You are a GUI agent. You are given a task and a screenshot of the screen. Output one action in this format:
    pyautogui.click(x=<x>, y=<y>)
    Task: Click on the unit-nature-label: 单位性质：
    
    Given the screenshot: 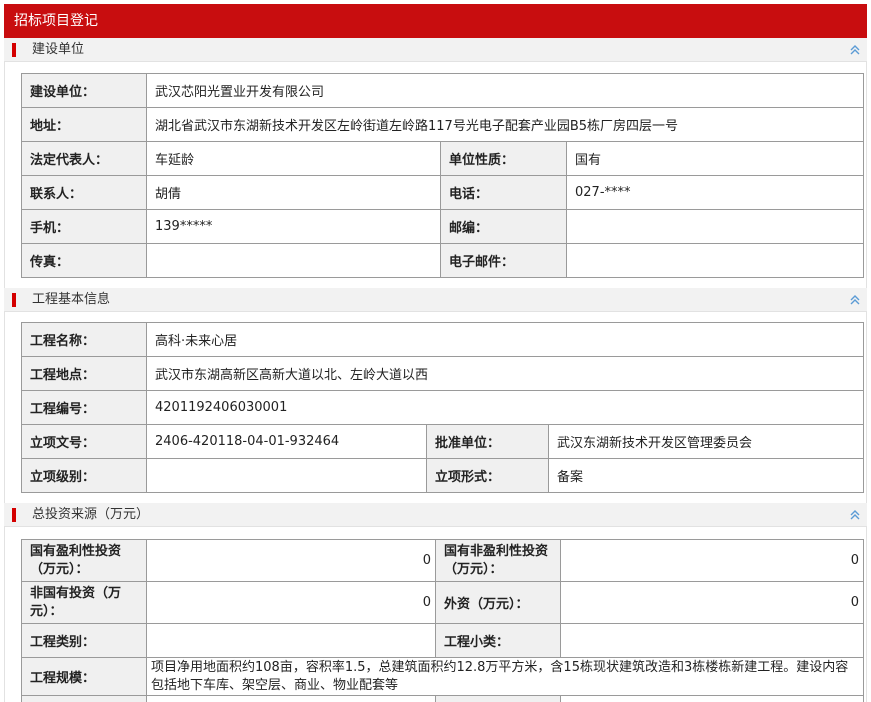 What is the action you would take?
    pyautogui.click(x=503, y=158)
    